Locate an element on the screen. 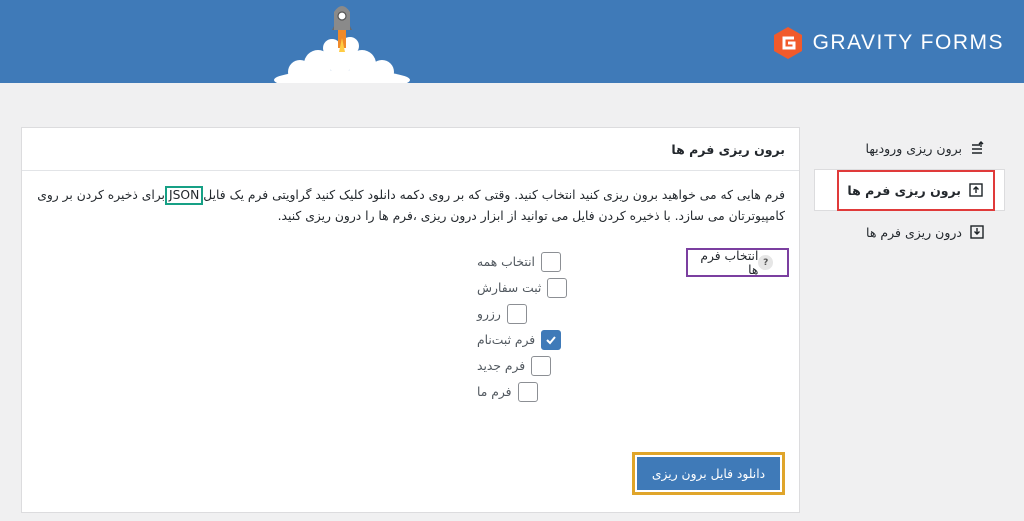 The image size is (1024, 521). nav-label: برون ریزی ورودیها is located at coordinates (913, 148).